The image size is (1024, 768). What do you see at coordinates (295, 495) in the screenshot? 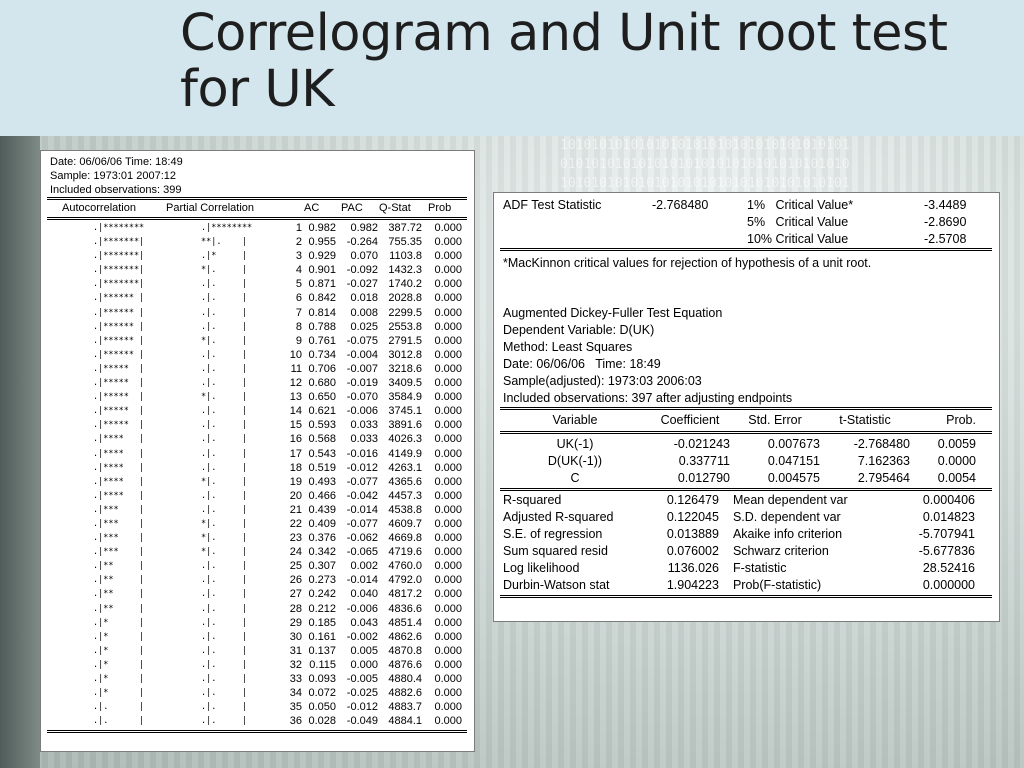
I see `lag: 20` at bounding box center [295, 495].